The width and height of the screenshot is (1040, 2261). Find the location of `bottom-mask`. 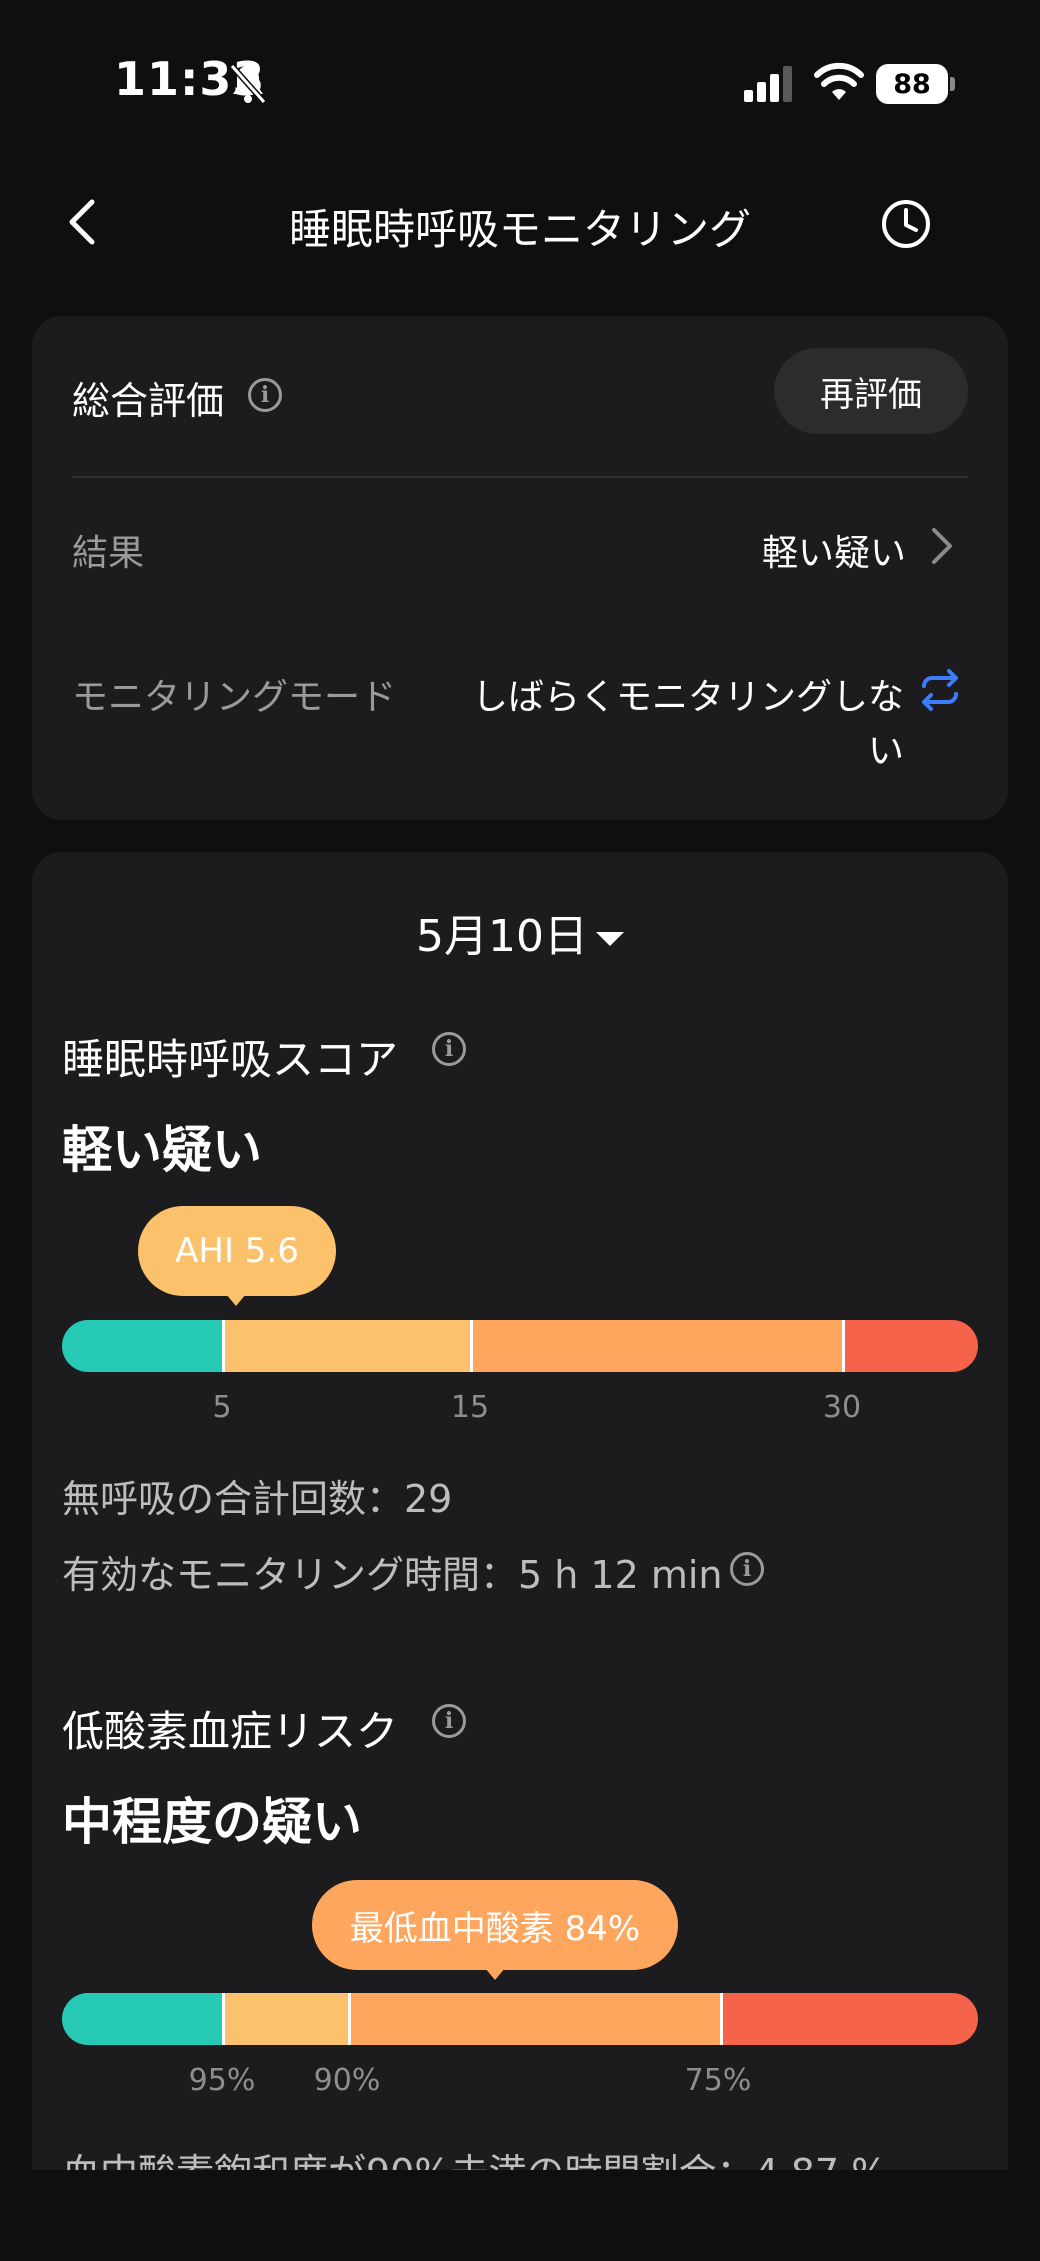

bottom-mask is located at coordinates (520, 2215).